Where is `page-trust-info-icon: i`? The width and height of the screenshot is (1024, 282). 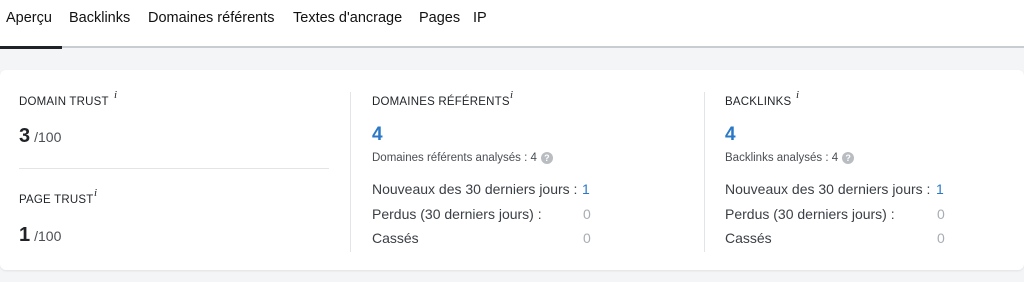 page-trust-info-icon: i is located at coordinates (95, 193).